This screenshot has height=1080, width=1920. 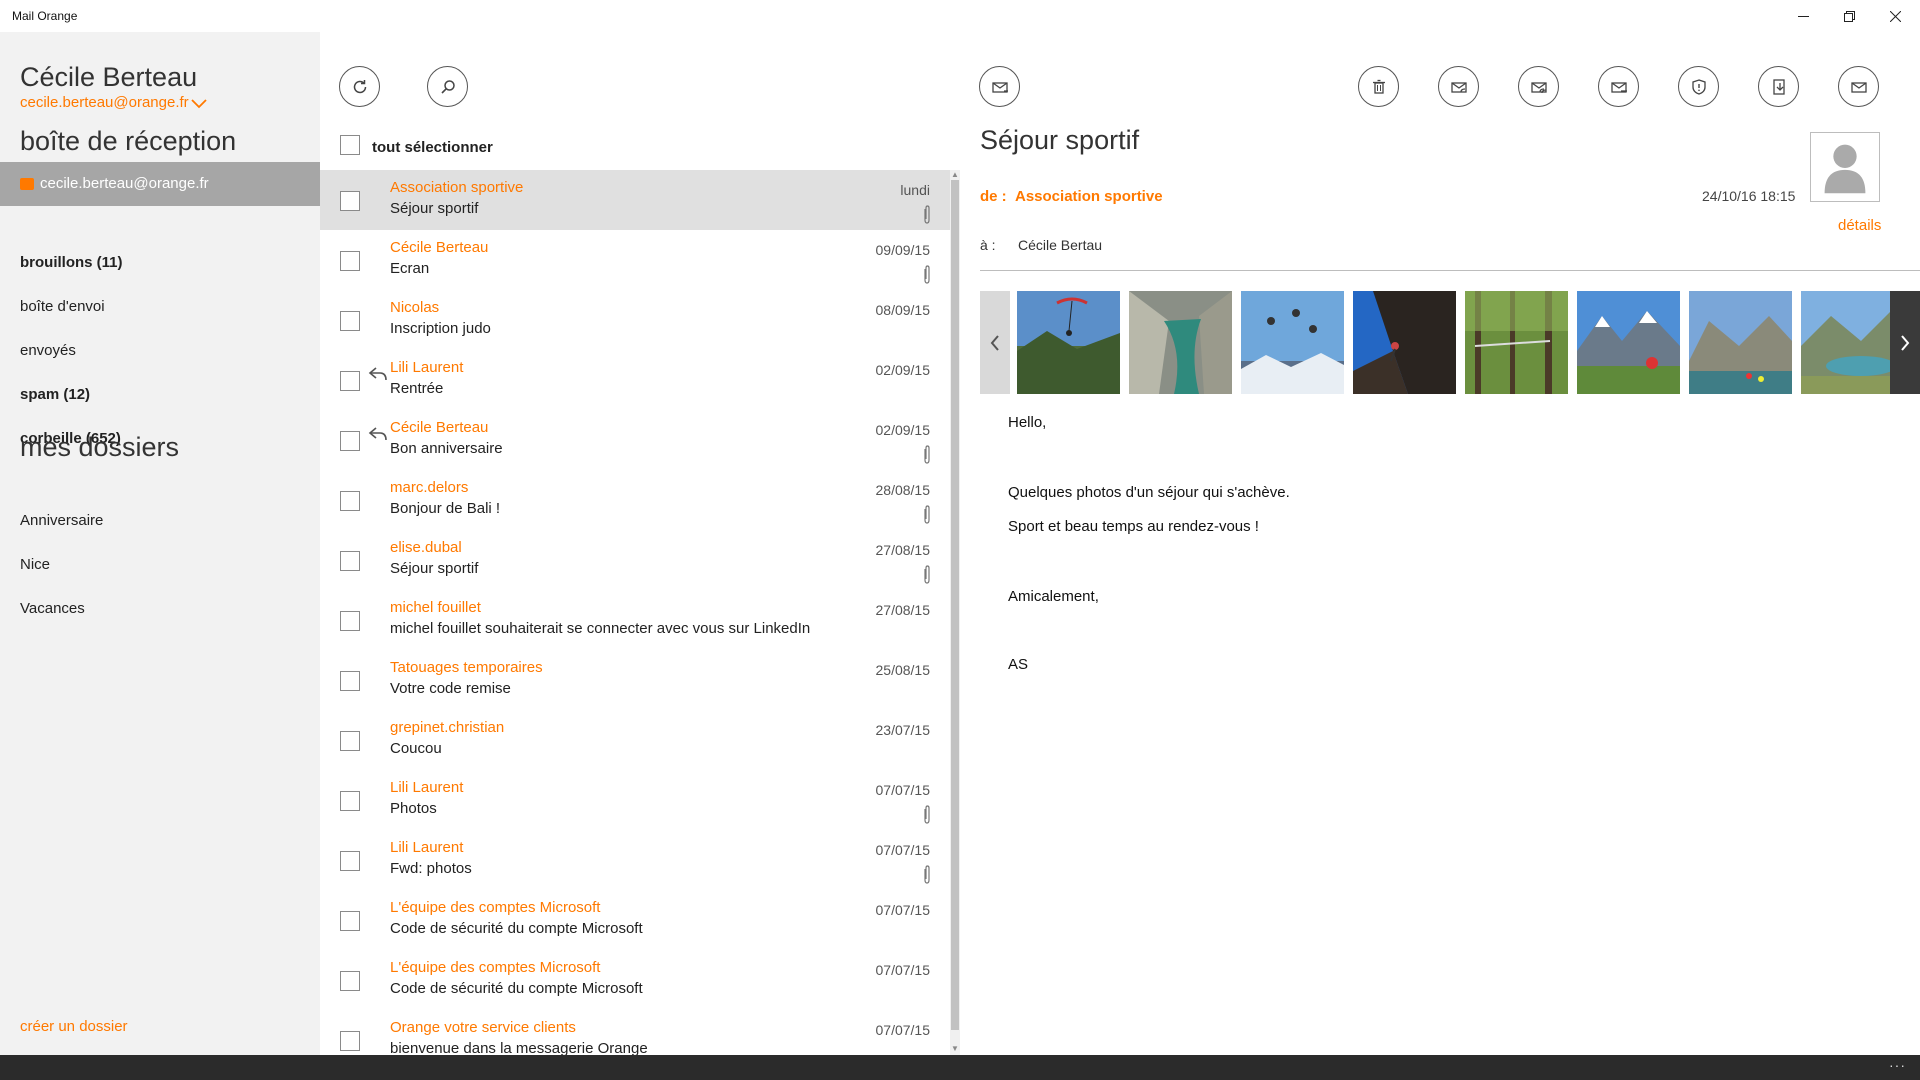 I want to click on kayaking-photo, so click(x=1740, y=342).